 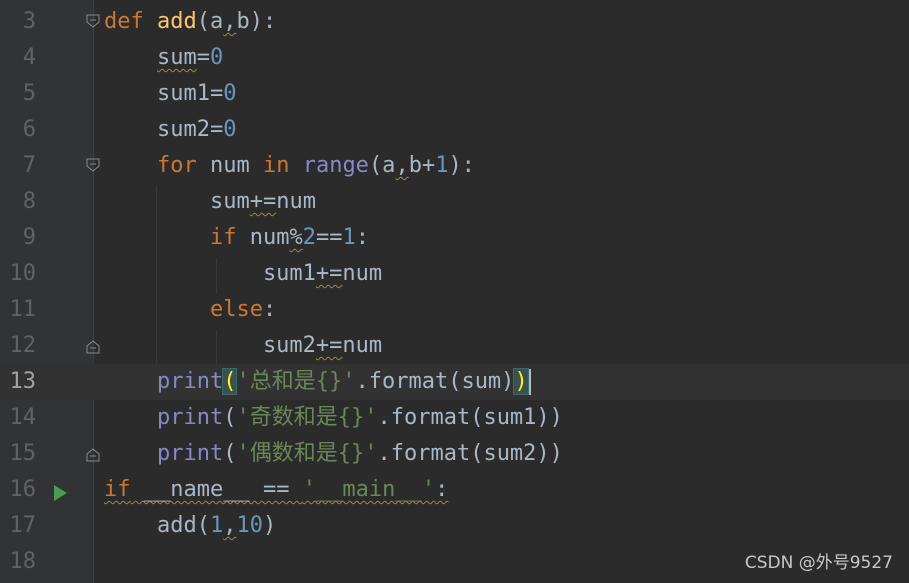 What do you see at coordinates (454, 130) in the screenshot?
I see `code-line: 6 sum2=0` at bounding box center [454, 130].